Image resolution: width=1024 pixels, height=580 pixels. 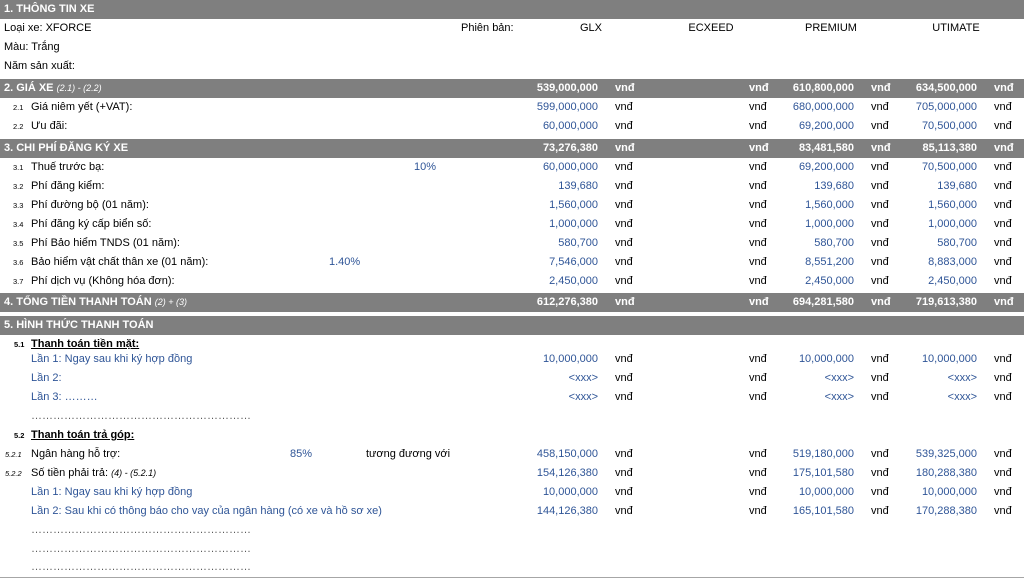 I want to click on row-label: Lần 1: Ngay sau khi ký hợp đồng, so click(x=112, y=359).